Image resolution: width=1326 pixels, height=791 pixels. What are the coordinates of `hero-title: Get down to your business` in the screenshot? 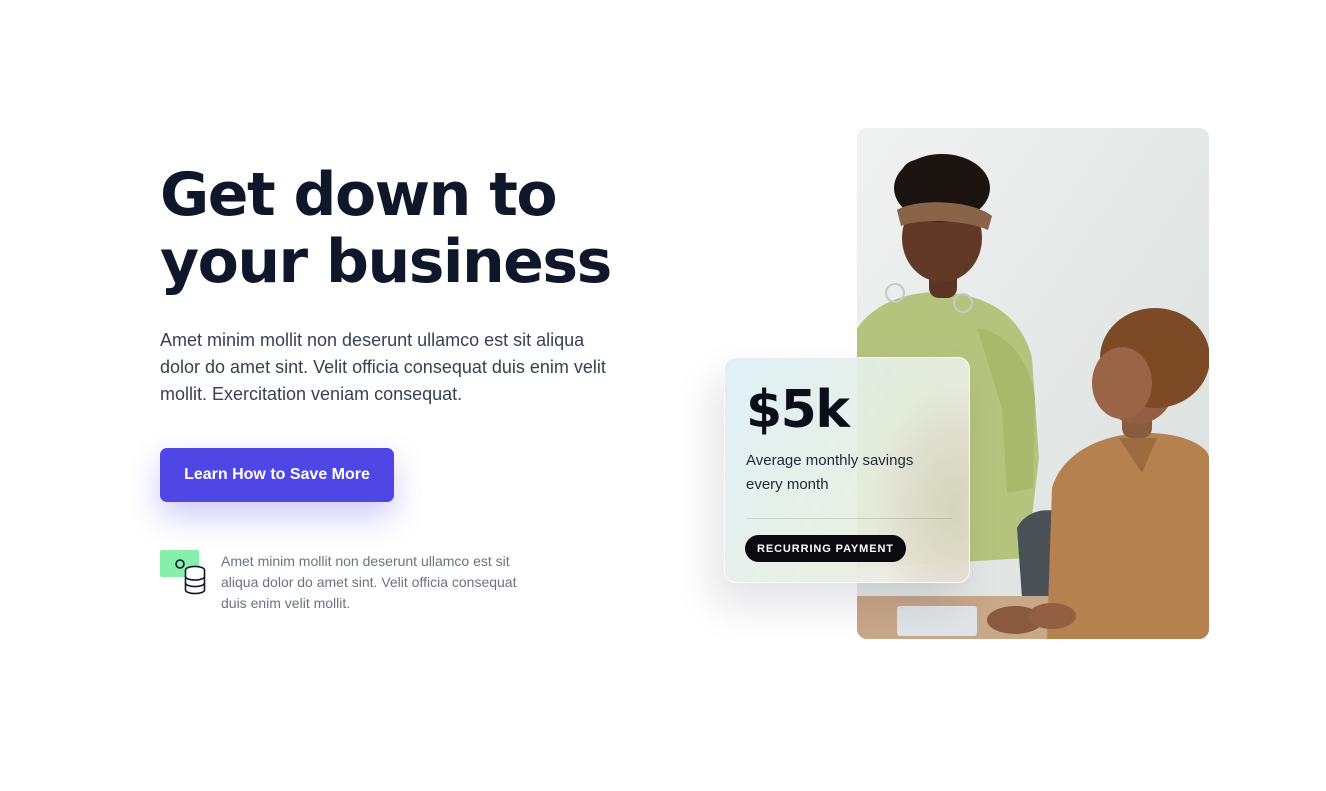 It's located at (420, 229).